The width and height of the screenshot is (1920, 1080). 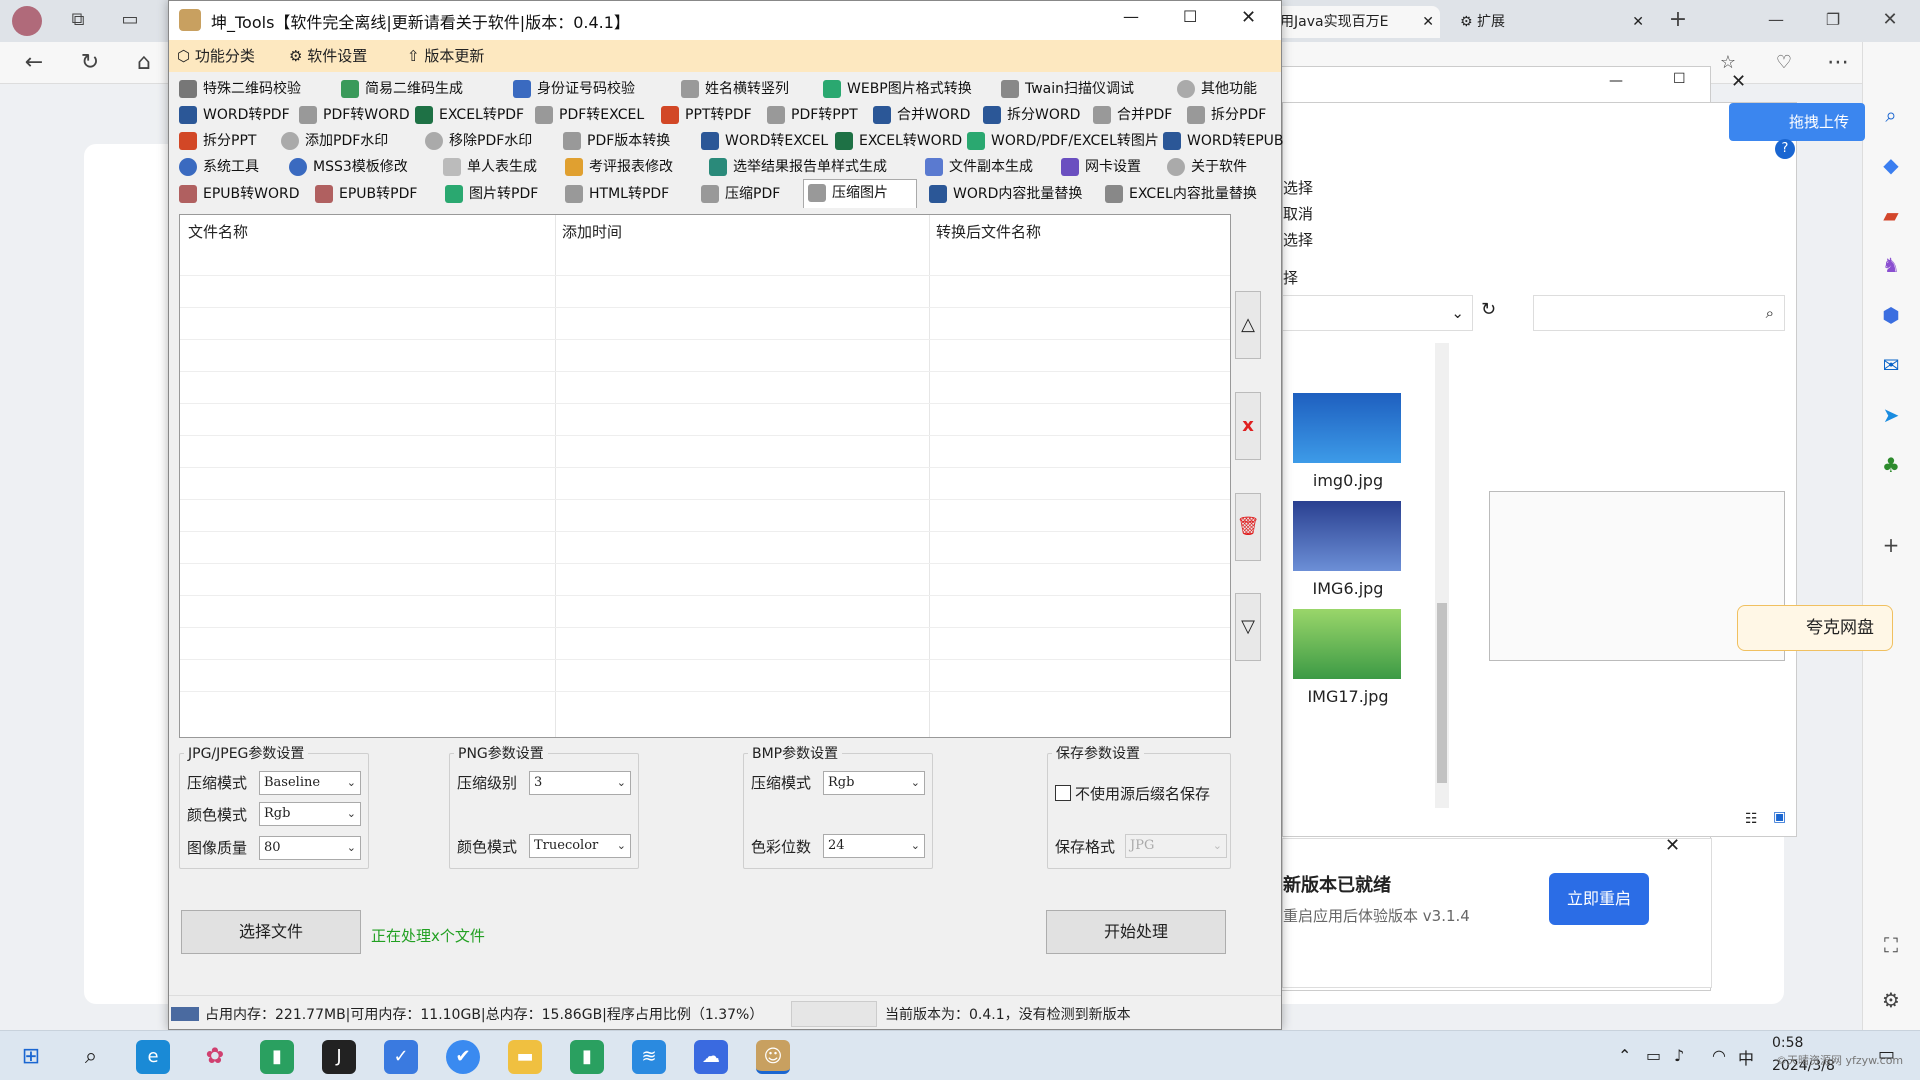 I want to click on kun-tools-icon: ☺, so click(x=773, y=1057).